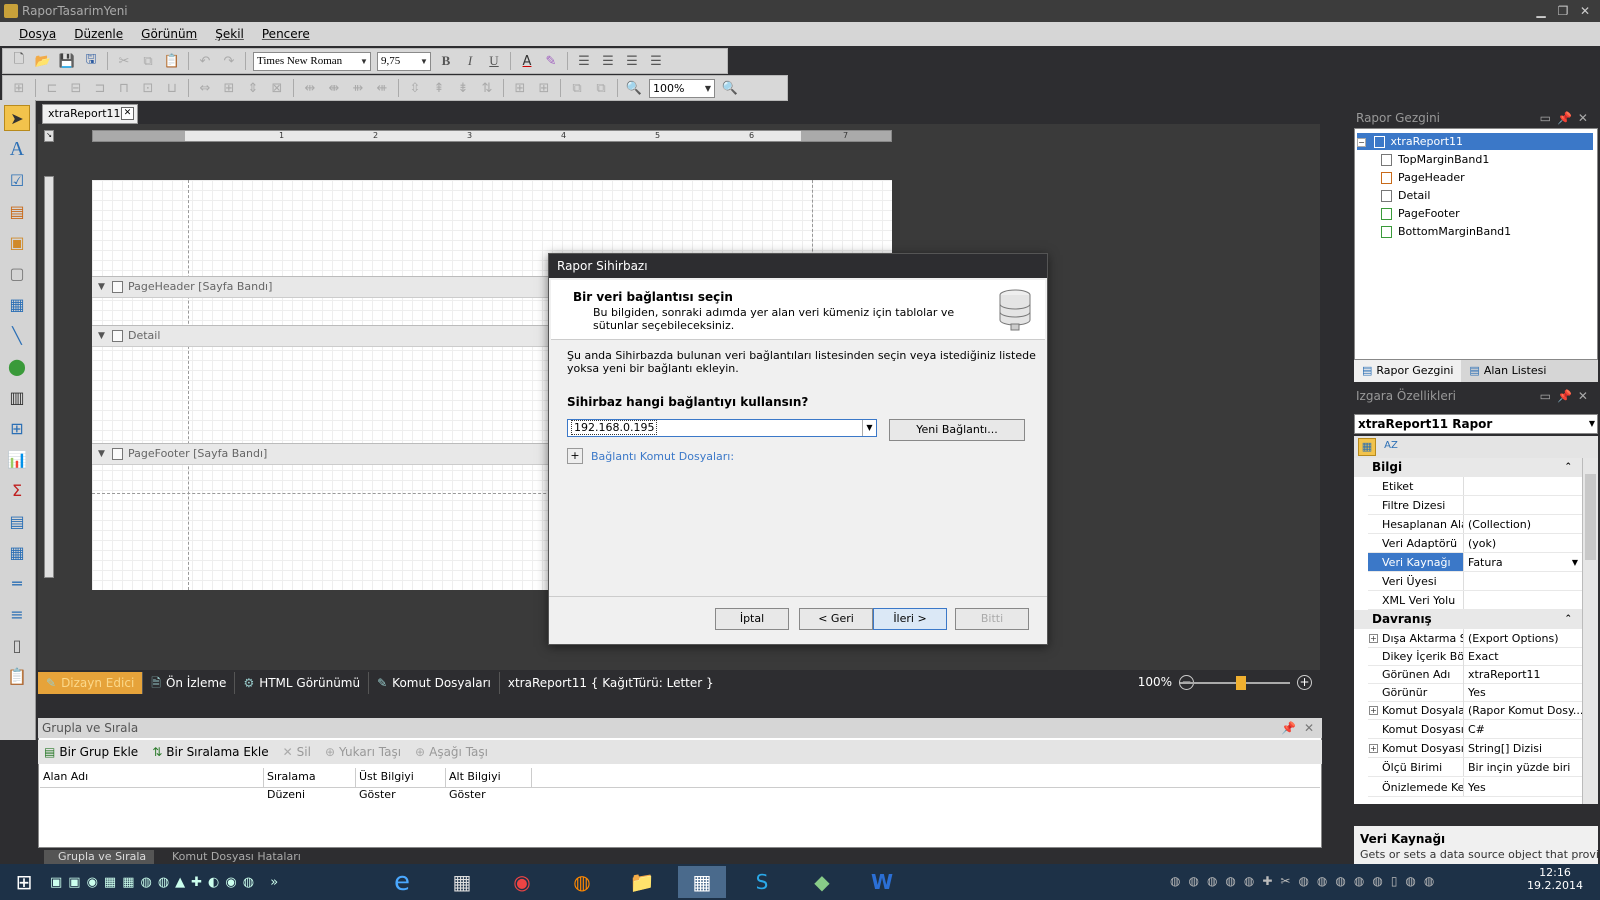 The width and height of the screenshot is (1600, 900). What do you see at coordinates (19, 88) in the screenshot?
I see `align-to-grid-icon: ⊞` at bounding box center [19, 88].